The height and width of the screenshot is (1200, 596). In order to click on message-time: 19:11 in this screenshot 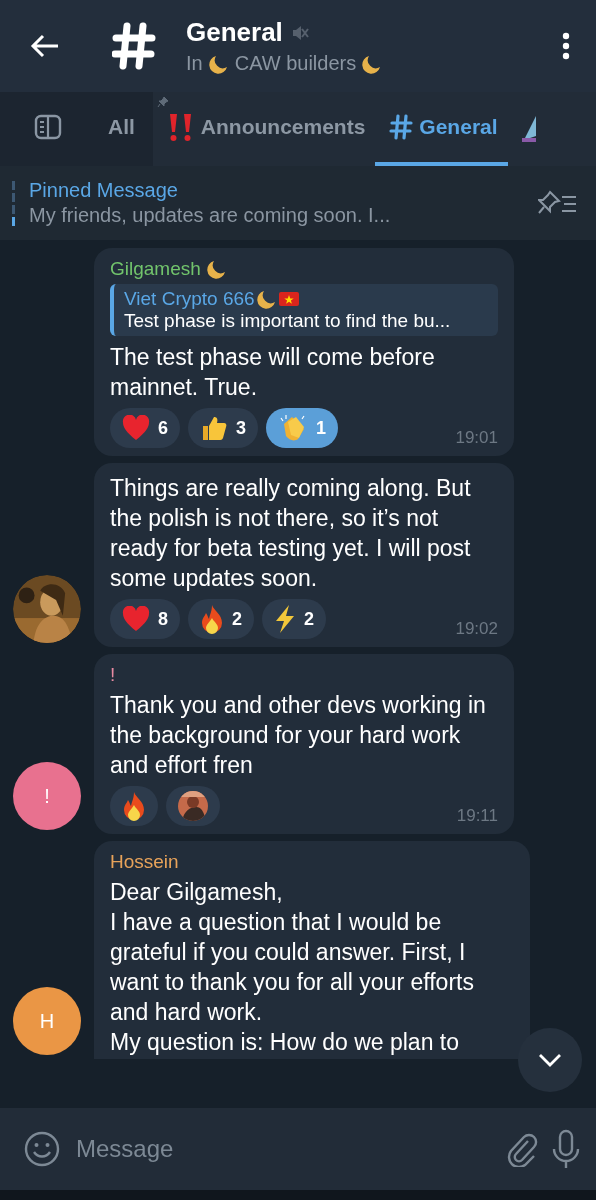, I will do `click(477, 816)`.